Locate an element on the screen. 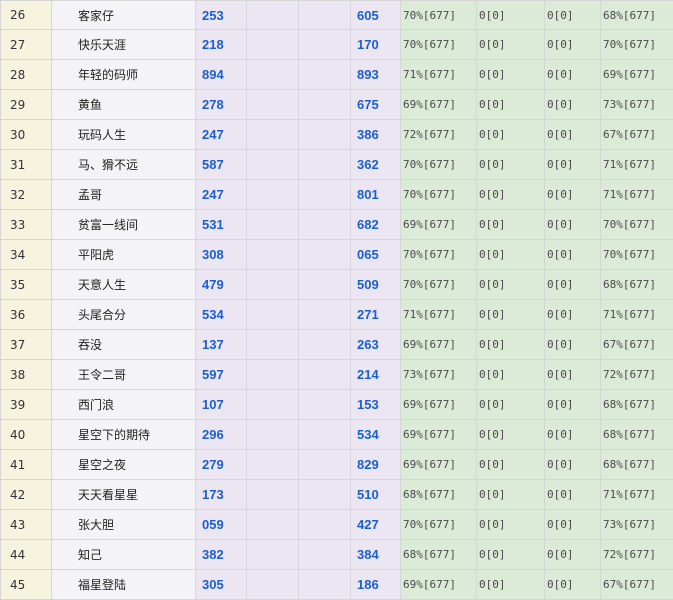 This screenshot has height=600, width=673. table-row: 33 贫富一线间 531 682 69%[677] 0[0] 0[0] 70%[677] is located at coordinates (336, 224).